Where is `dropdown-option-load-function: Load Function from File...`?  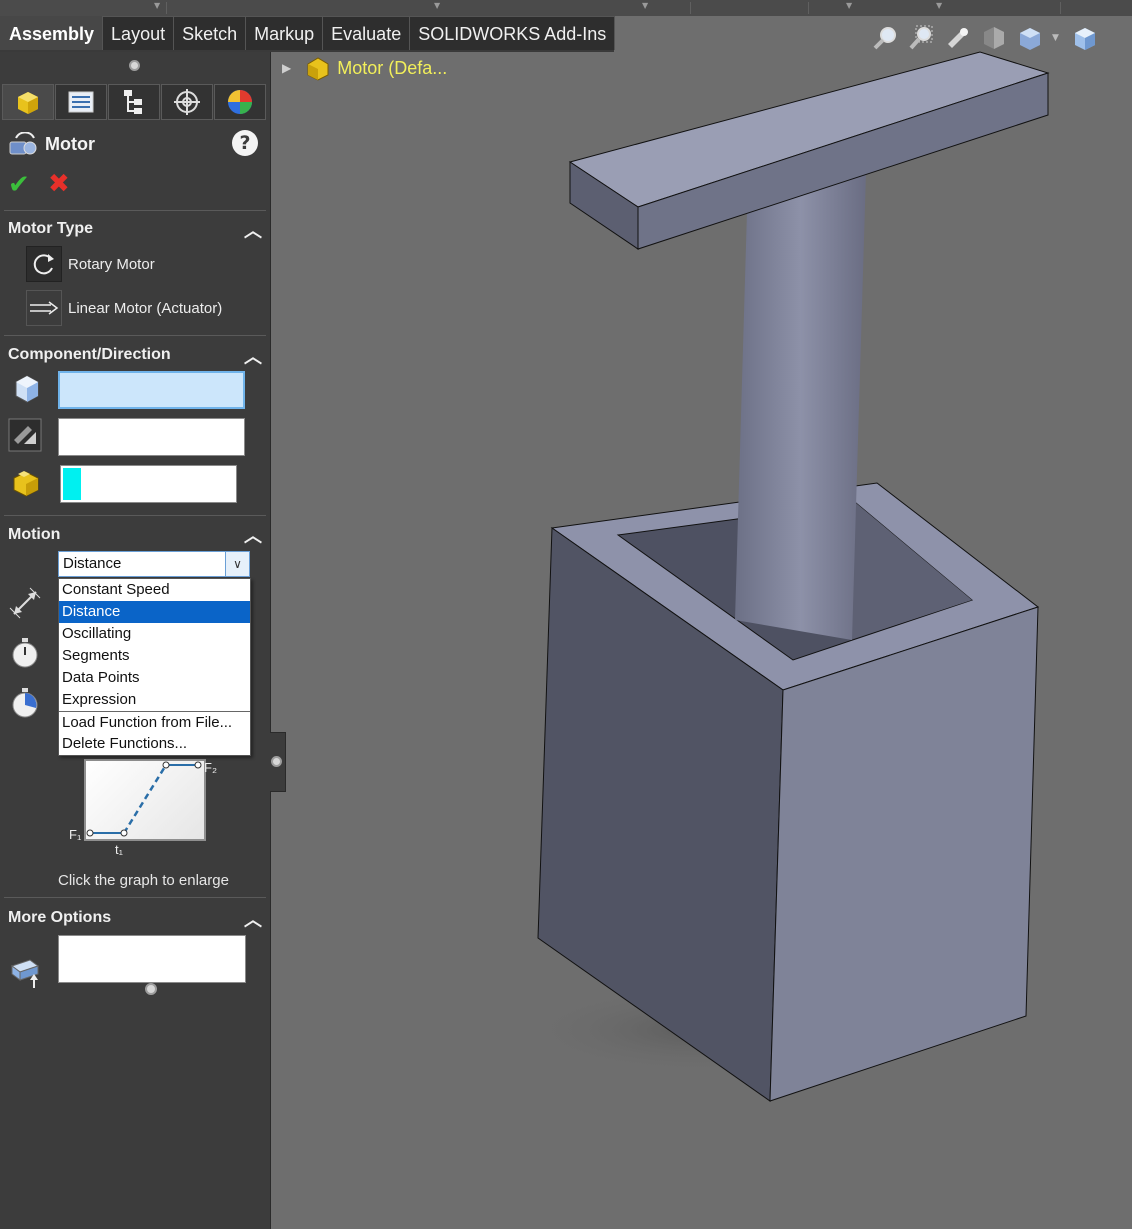 dropdown-option-load-function: Load Function from File... is located at coordinates (154, 722).